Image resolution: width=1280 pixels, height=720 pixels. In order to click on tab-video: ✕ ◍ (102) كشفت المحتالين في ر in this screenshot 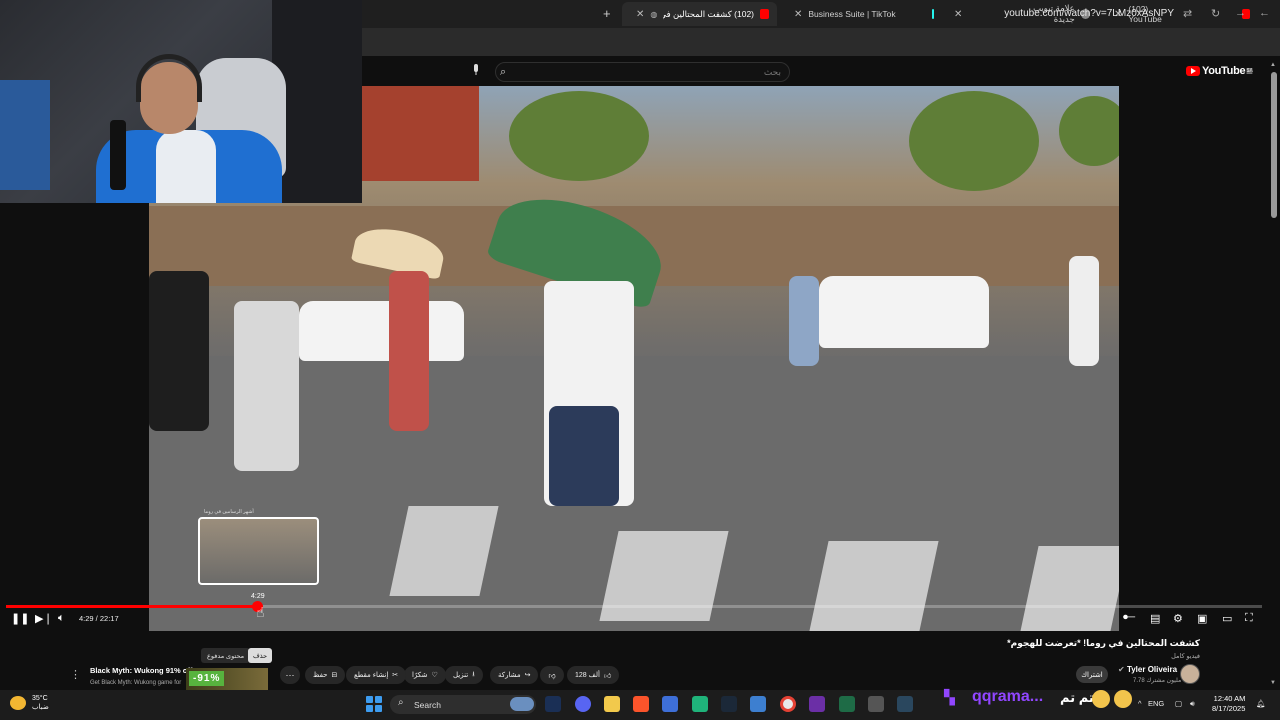, I will do `click(699, 14)`.